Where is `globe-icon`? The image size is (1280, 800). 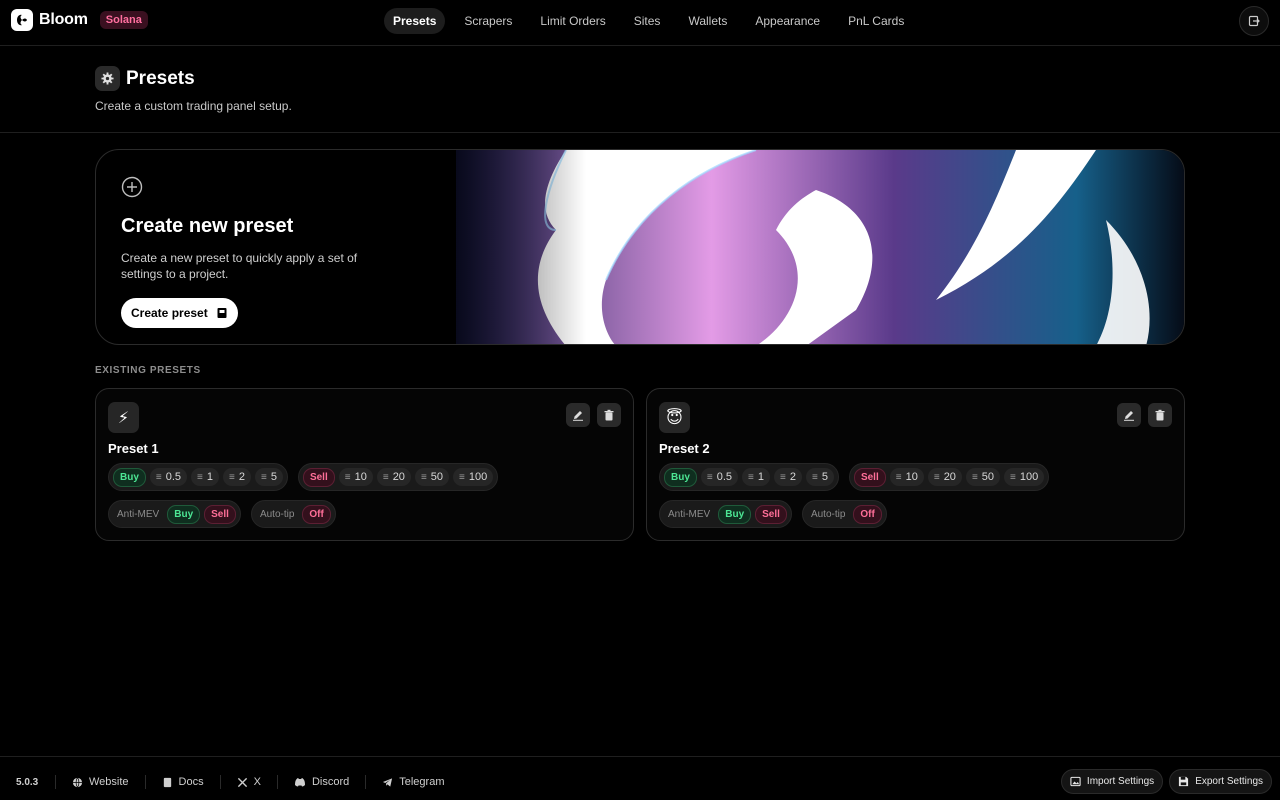 globe-icon is located at coordinates (77, 782).